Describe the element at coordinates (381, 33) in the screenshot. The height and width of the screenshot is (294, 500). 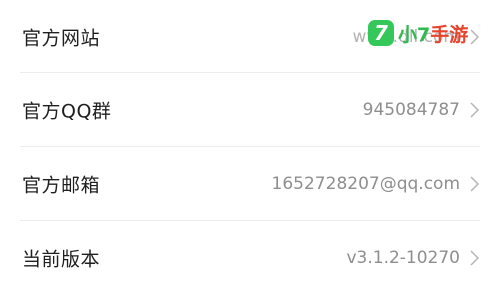
I see `logo-badge-icon: 7` at that location.